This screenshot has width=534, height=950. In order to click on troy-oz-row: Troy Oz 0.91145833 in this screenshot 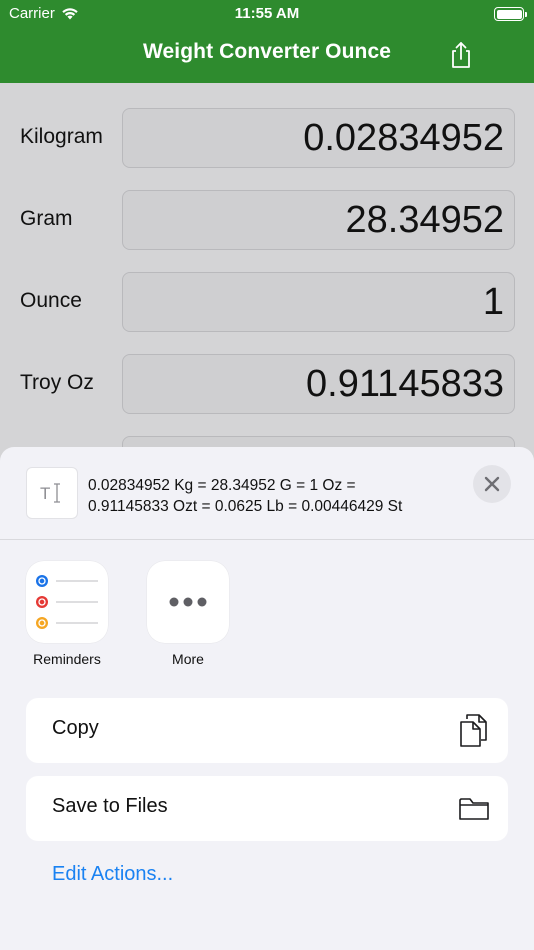, I will do `click(267, 384)`.